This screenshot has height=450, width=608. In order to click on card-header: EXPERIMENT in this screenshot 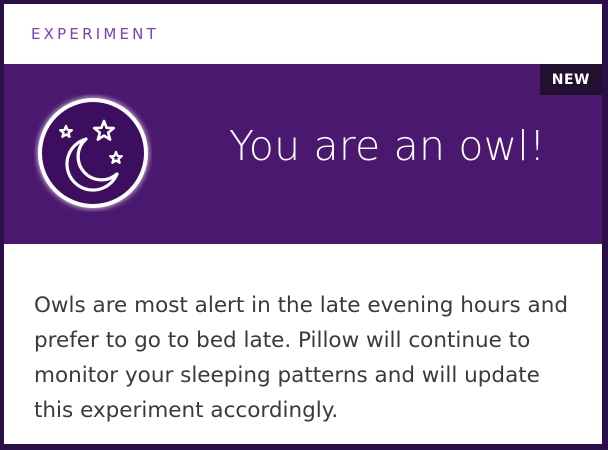, I will do `click(303, 34)`.